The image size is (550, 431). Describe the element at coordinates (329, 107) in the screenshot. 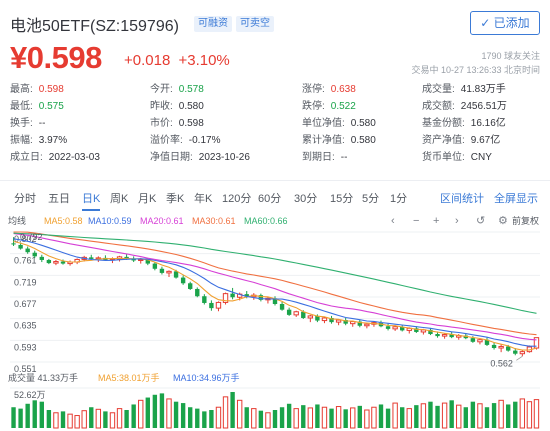

I see `quote-cell: 跌停: 0.522` at that location.